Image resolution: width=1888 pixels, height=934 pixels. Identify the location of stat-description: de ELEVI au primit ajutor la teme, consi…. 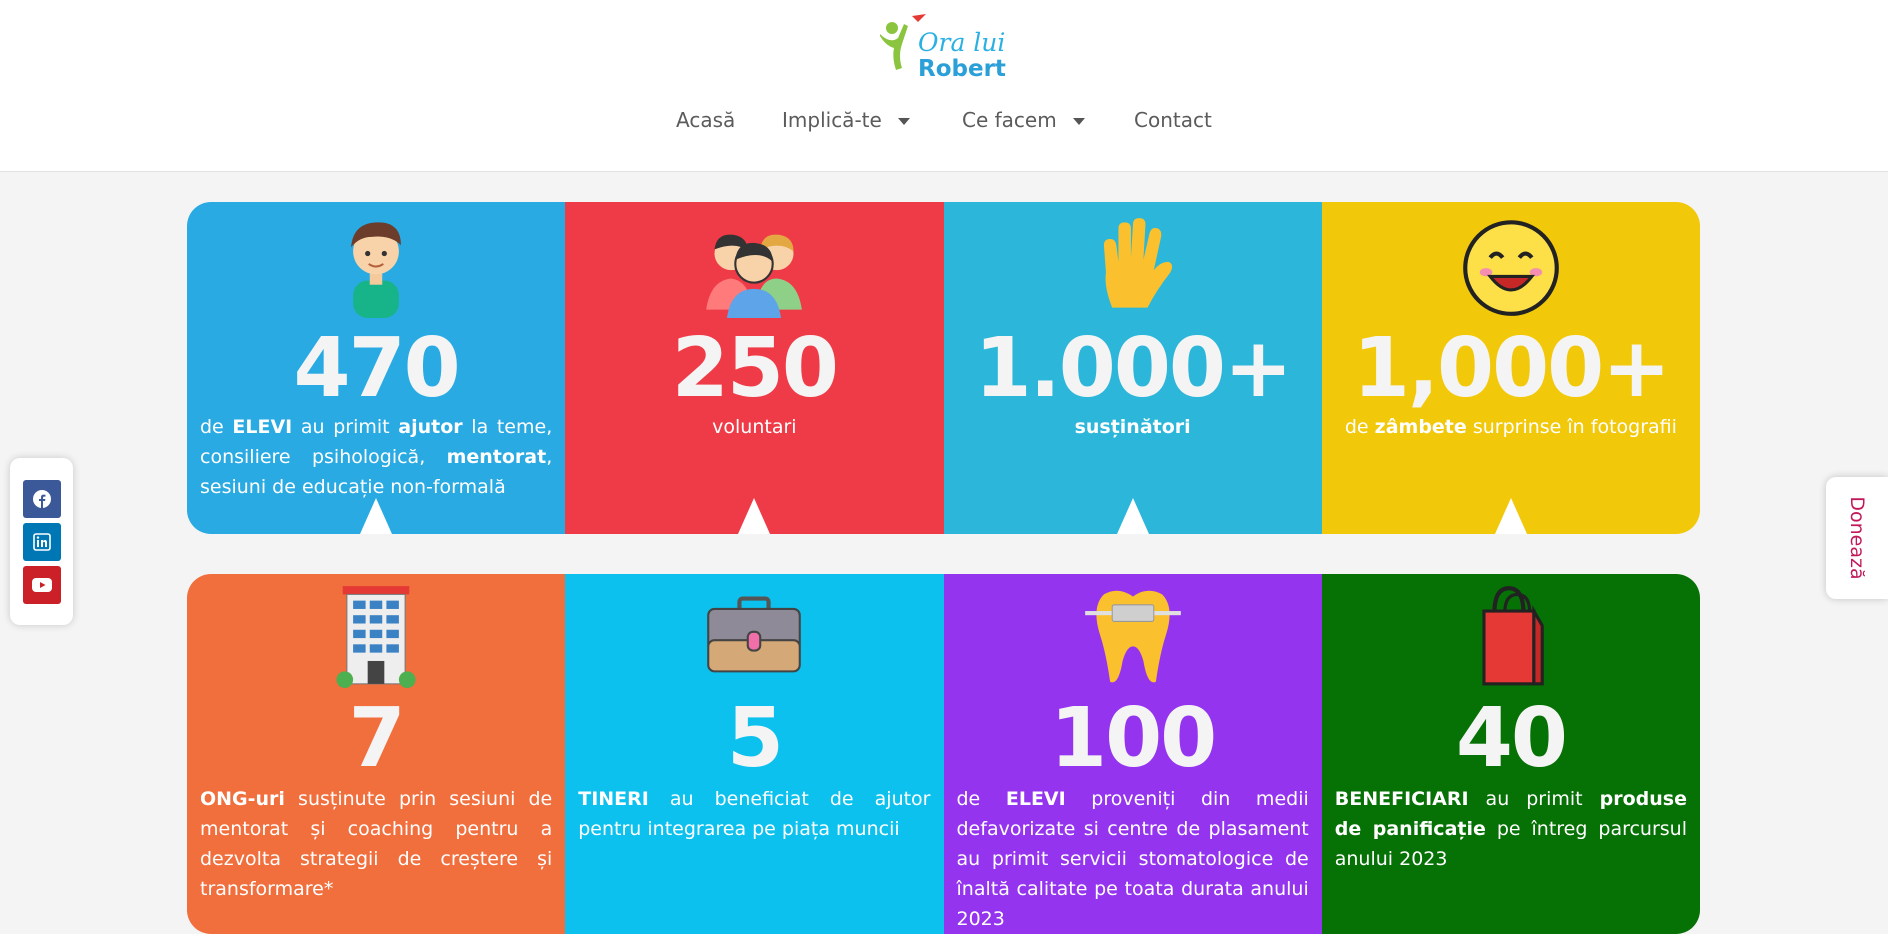
(376, 457).